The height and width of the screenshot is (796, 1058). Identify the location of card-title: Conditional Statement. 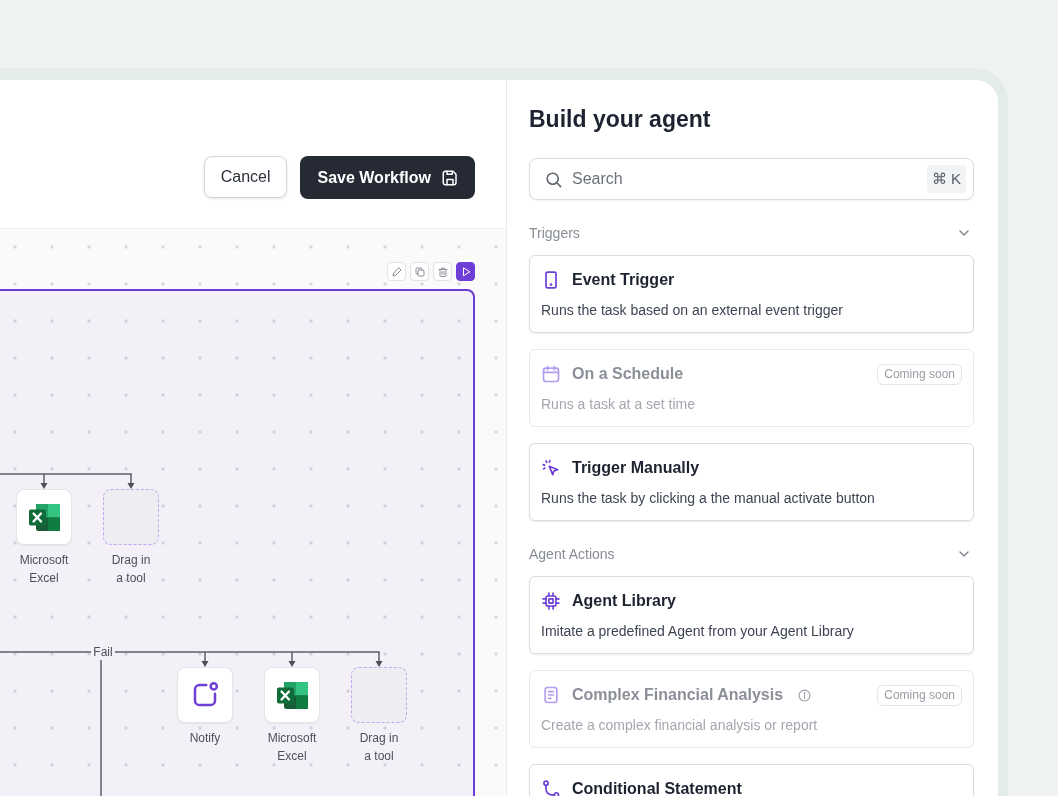
(657, 788).